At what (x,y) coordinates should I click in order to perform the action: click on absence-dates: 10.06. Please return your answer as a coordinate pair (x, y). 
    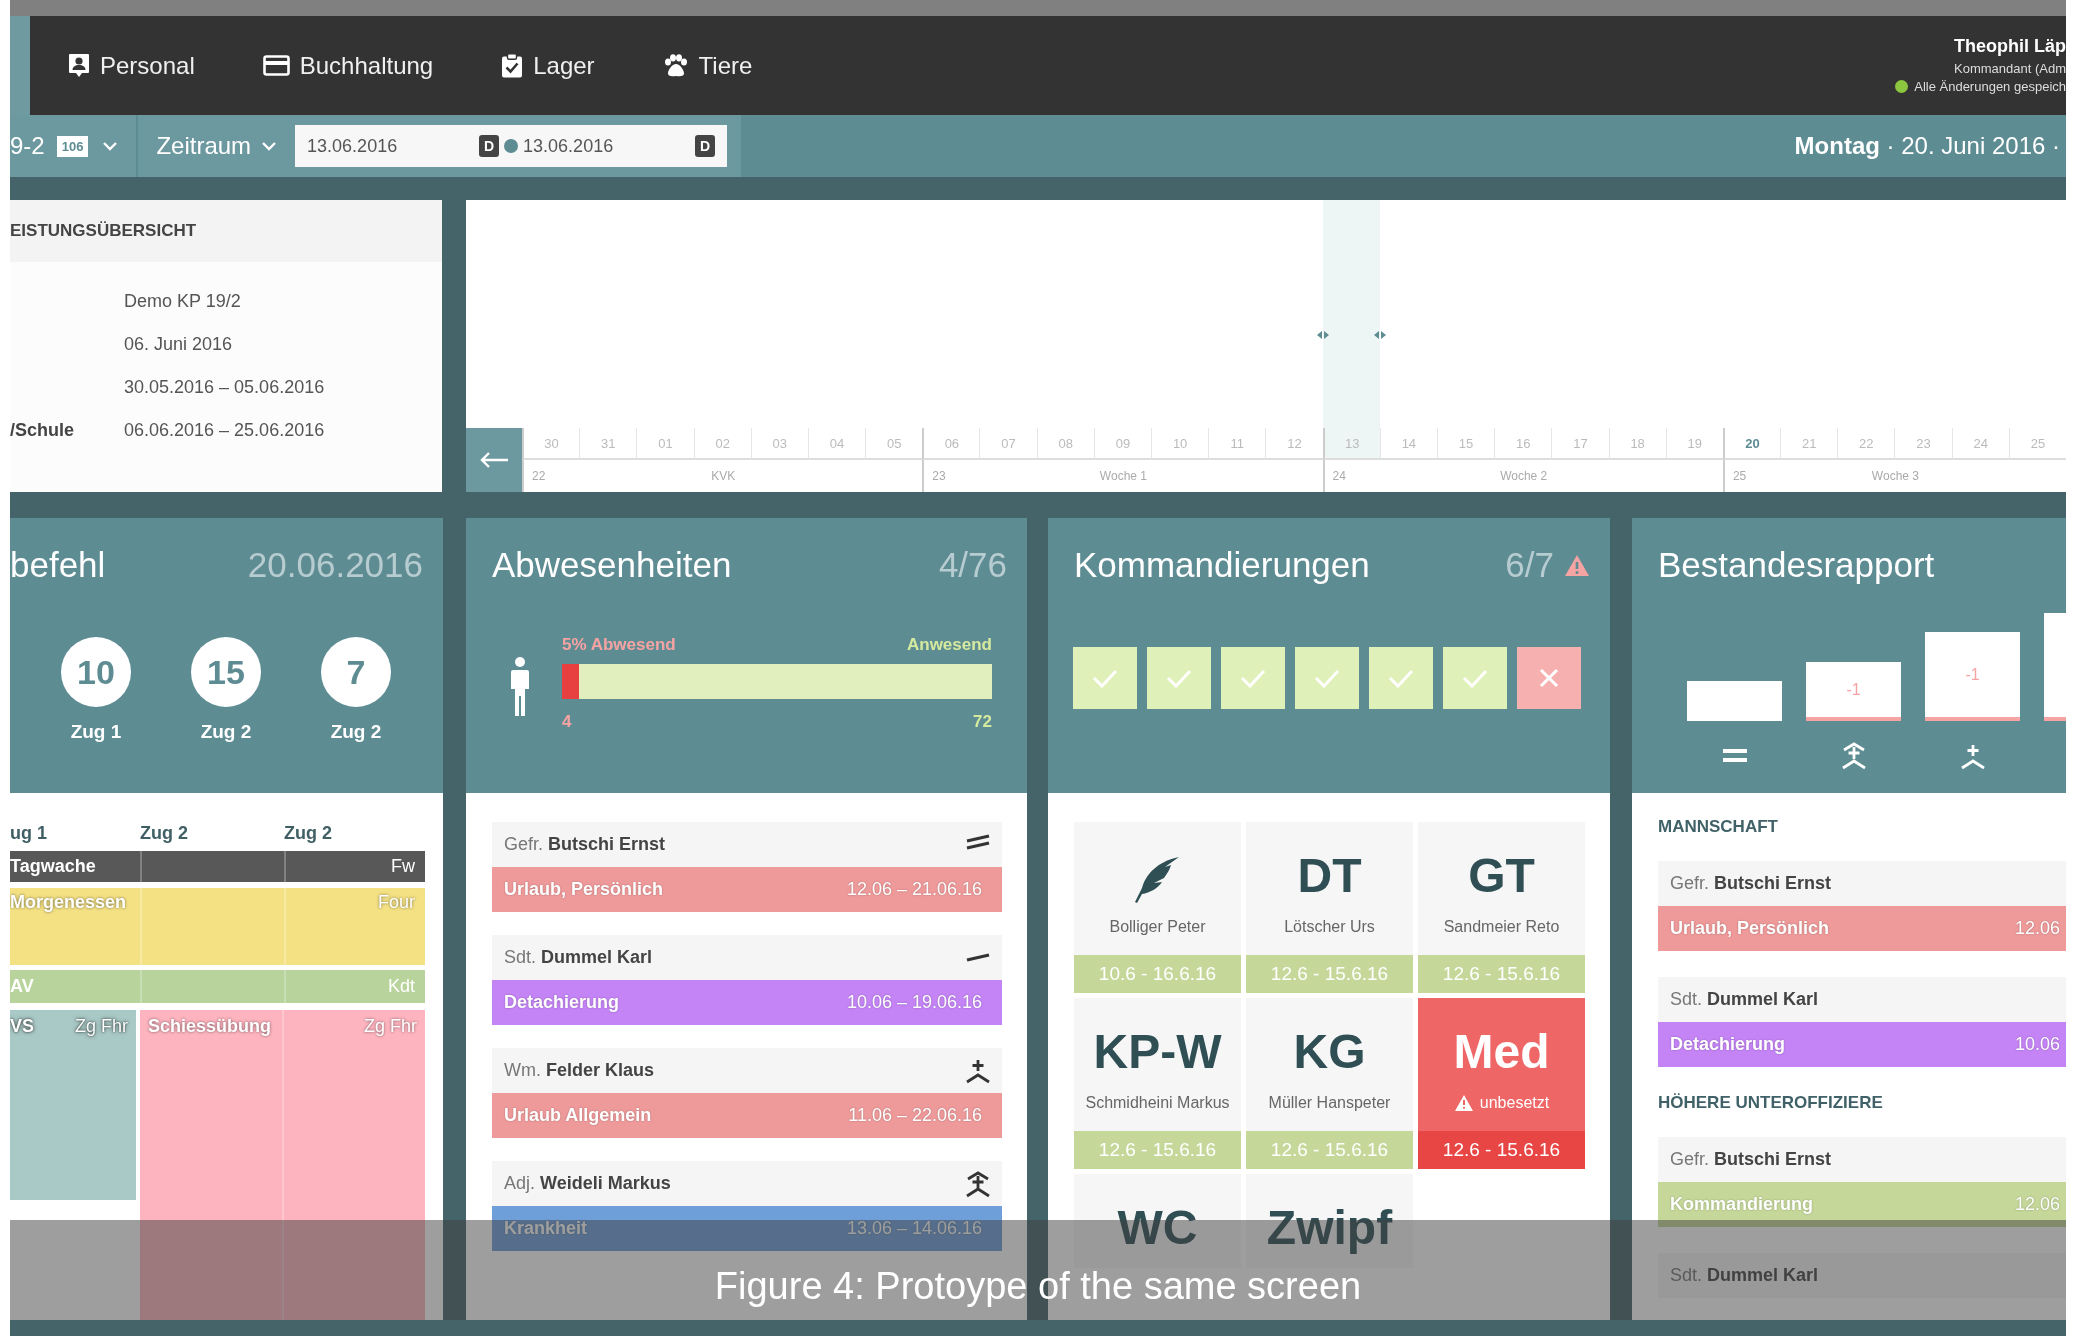
    Looking at the image, I should click on (2037, 1044).